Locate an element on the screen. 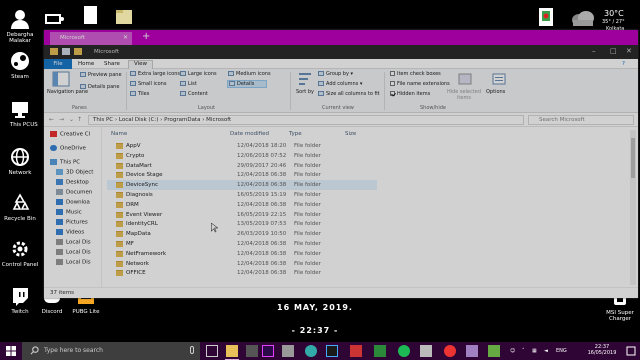 The image size is (640, 360). breadcrumb-item: This PC is located at coordinates (103, 120).